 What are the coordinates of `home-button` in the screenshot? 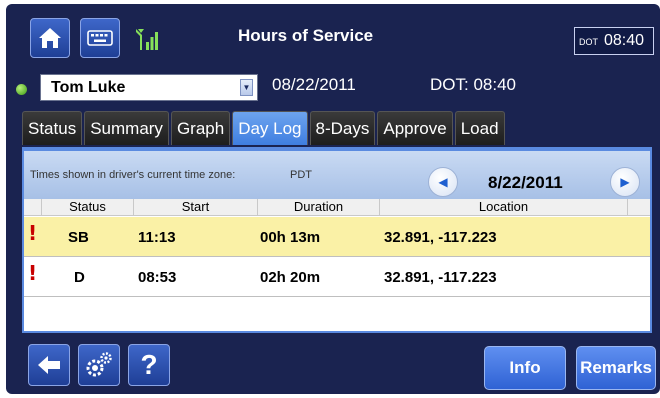 It's located at (50, 38).